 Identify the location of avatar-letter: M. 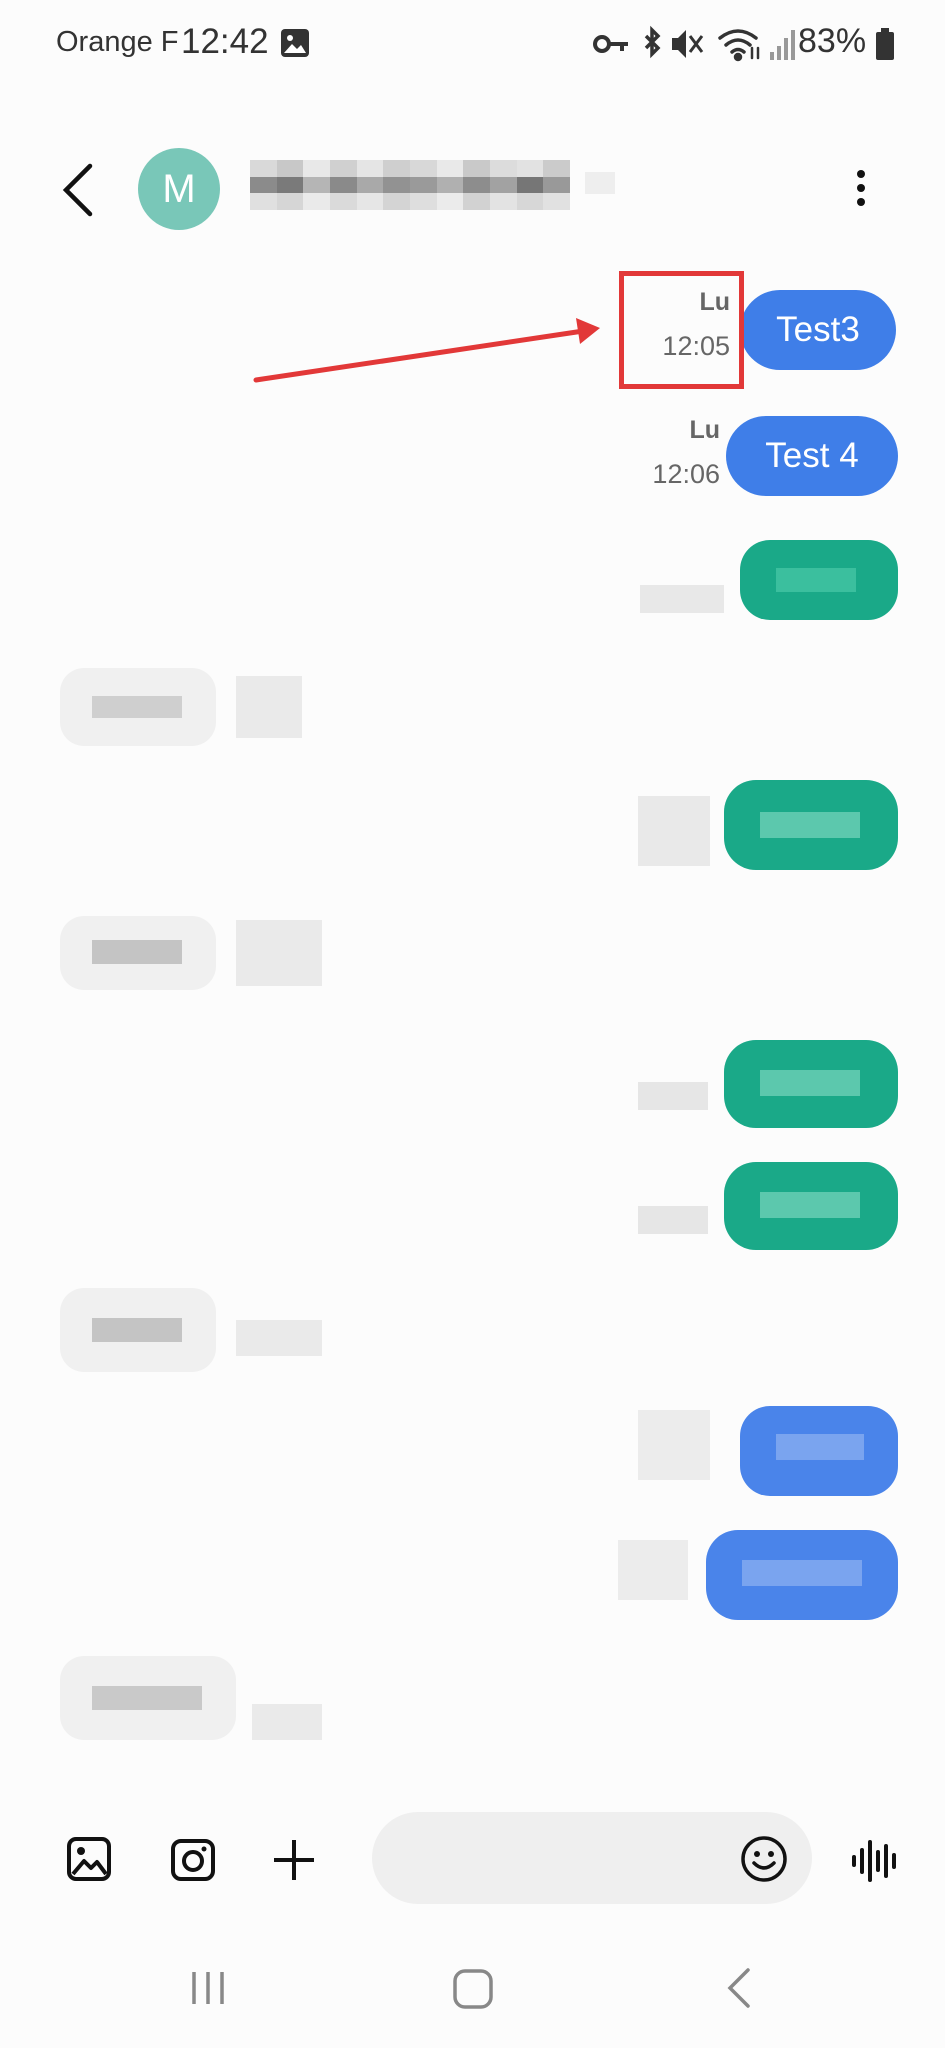
(179, 188).